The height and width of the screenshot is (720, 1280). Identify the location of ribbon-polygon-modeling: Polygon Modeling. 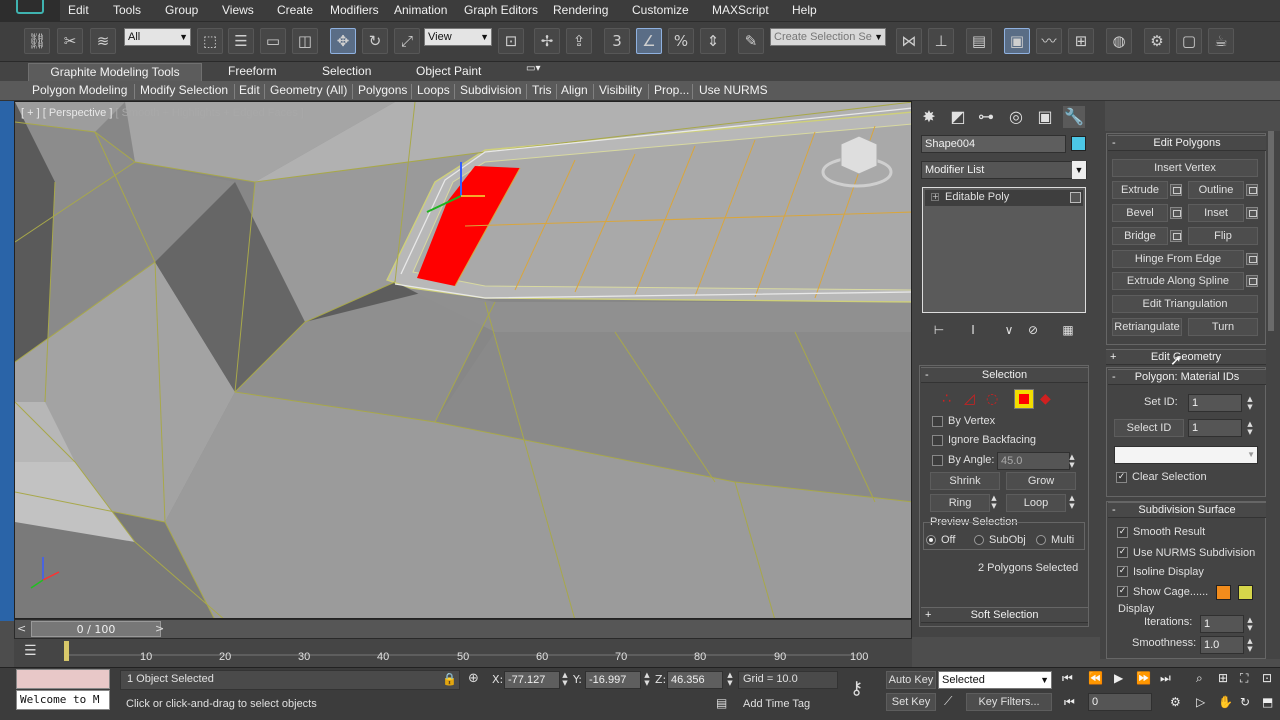
(79, 90).